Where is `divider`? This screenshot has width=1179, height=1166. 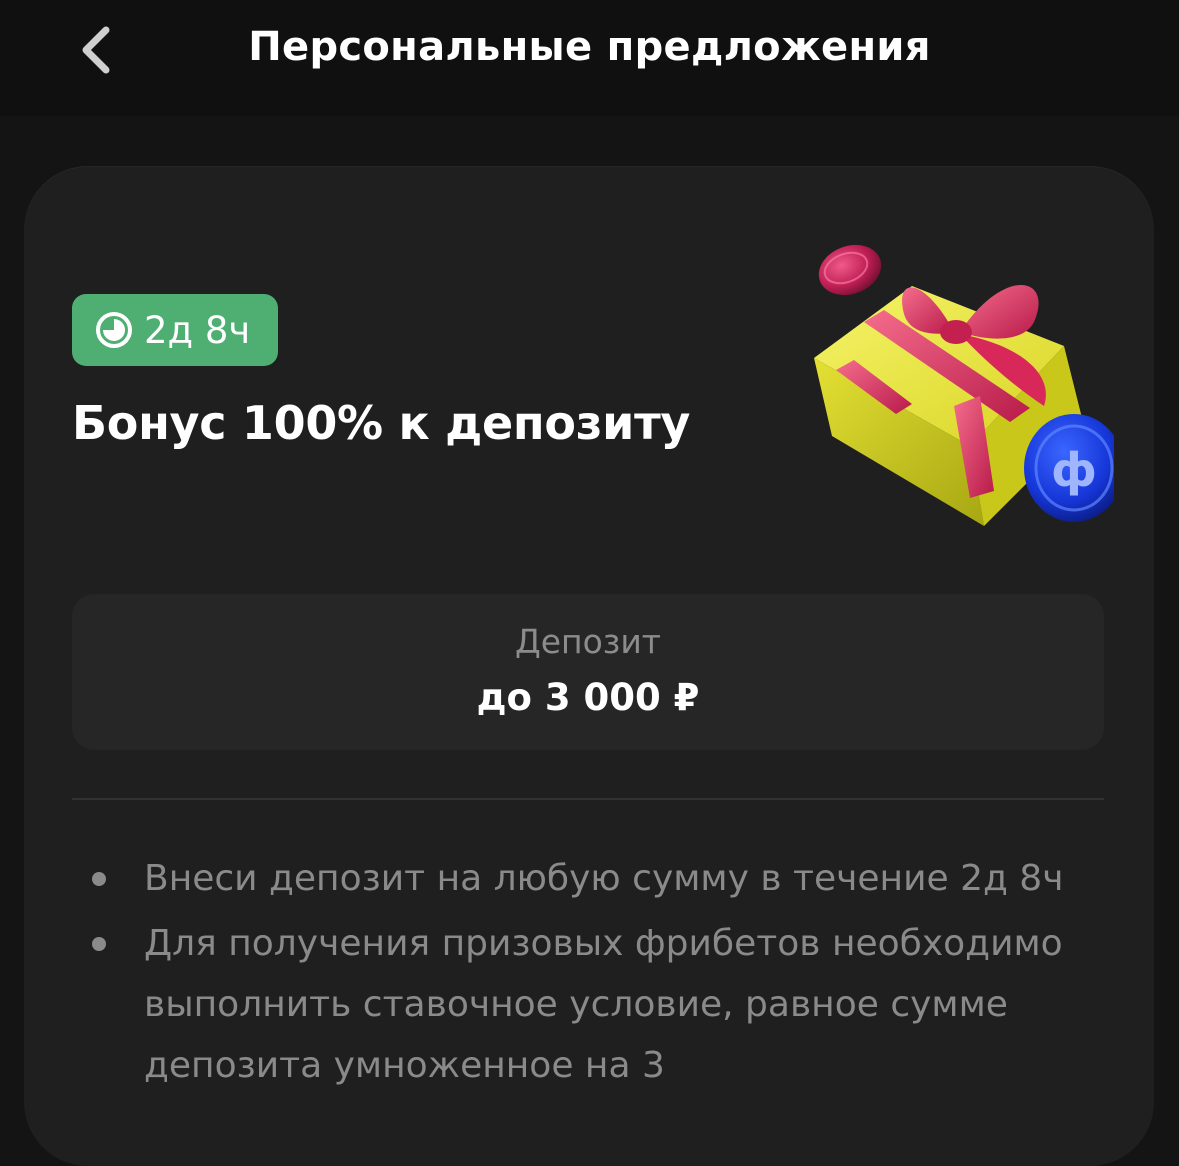
divider is located at coordinates (588, 799).